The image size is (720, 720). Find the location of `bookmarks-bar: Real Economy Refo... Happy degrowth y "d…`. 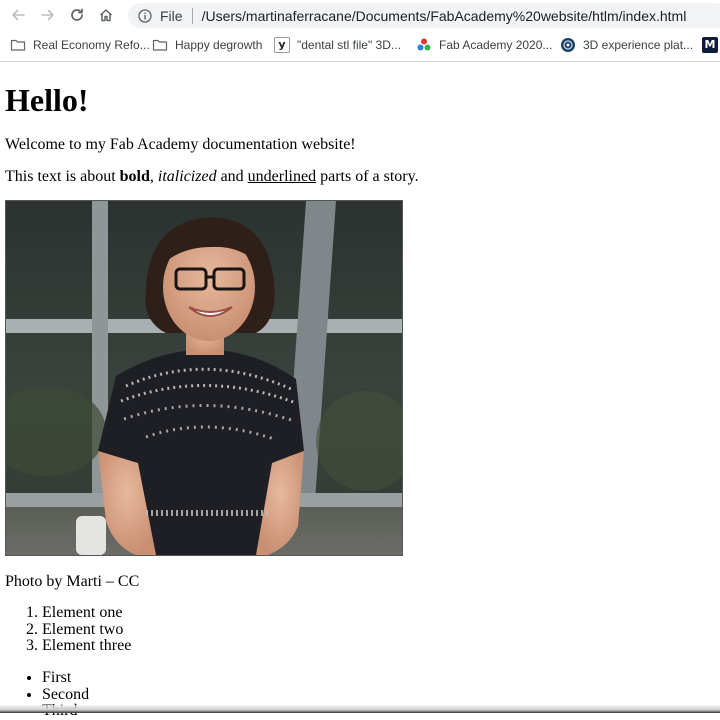

bookmarks-bar: Real Economy Refo... Happy degrowth y "d… is located at coordinates (360, 45).